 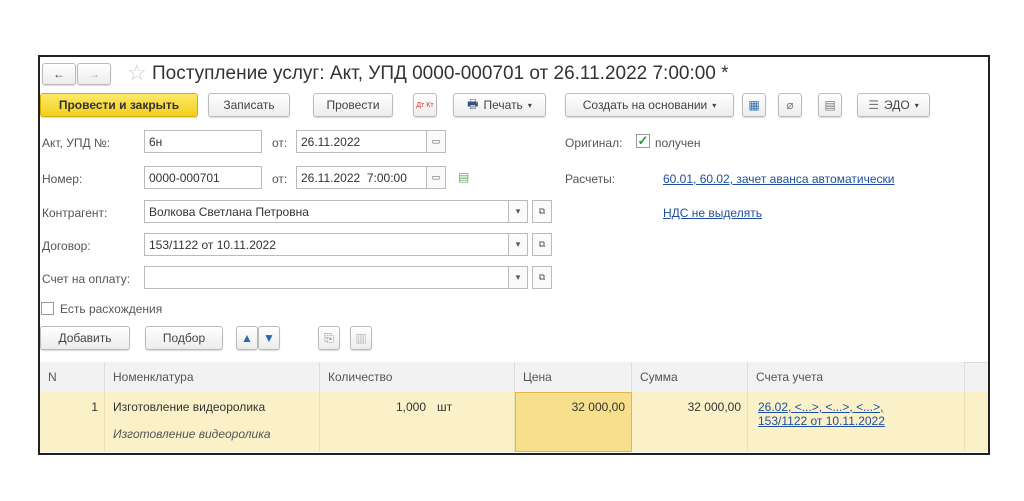 What do you see at coordinates (897, 105) in the screenshot?
I see `edo-label: ЭДО` at bounding box center [897, 105].